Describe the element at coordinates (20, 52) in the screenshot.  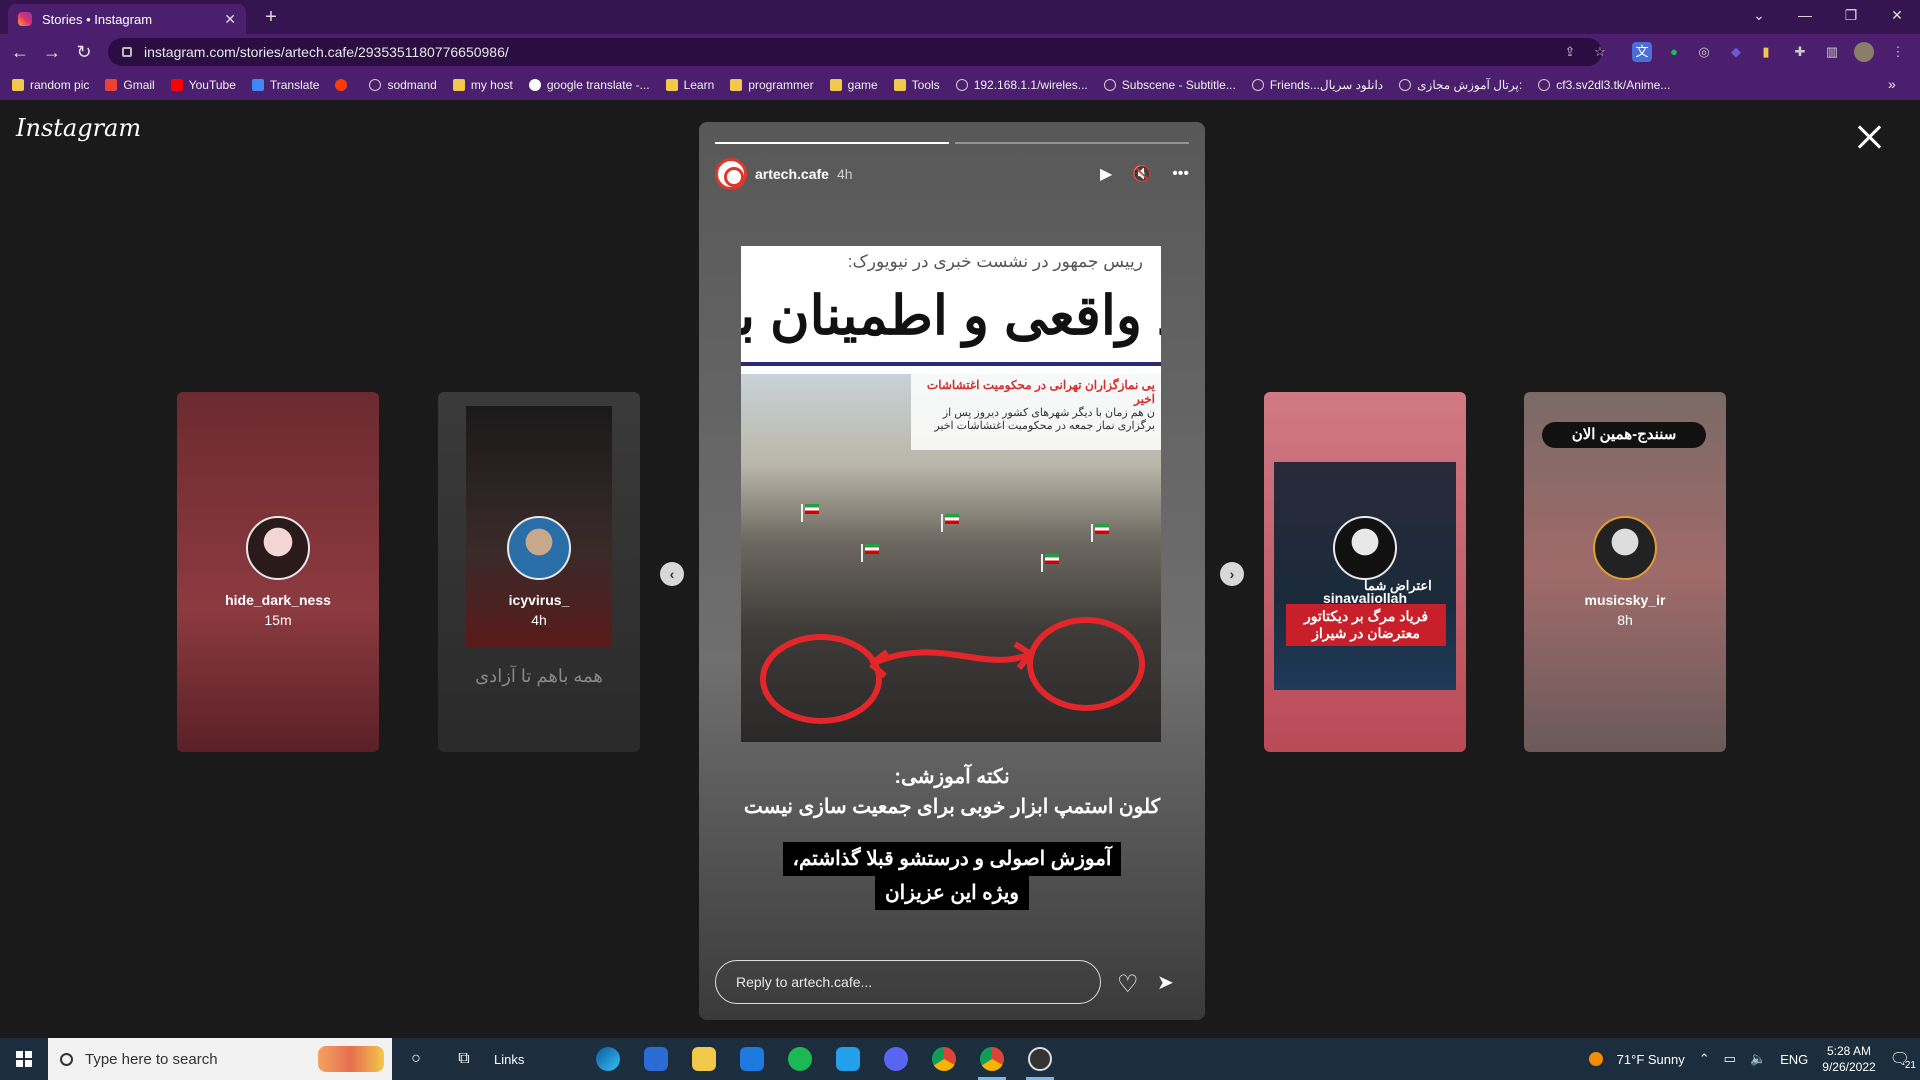
I see `back-button: ←` at that location.